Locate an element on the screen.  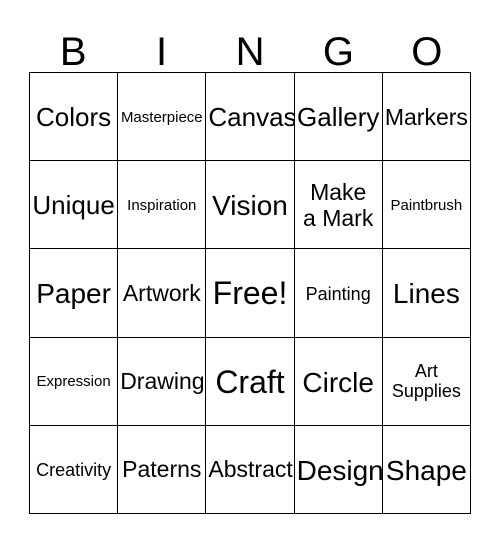
bingo-cell-r5c4: Design is located at coordinates (338, 469).